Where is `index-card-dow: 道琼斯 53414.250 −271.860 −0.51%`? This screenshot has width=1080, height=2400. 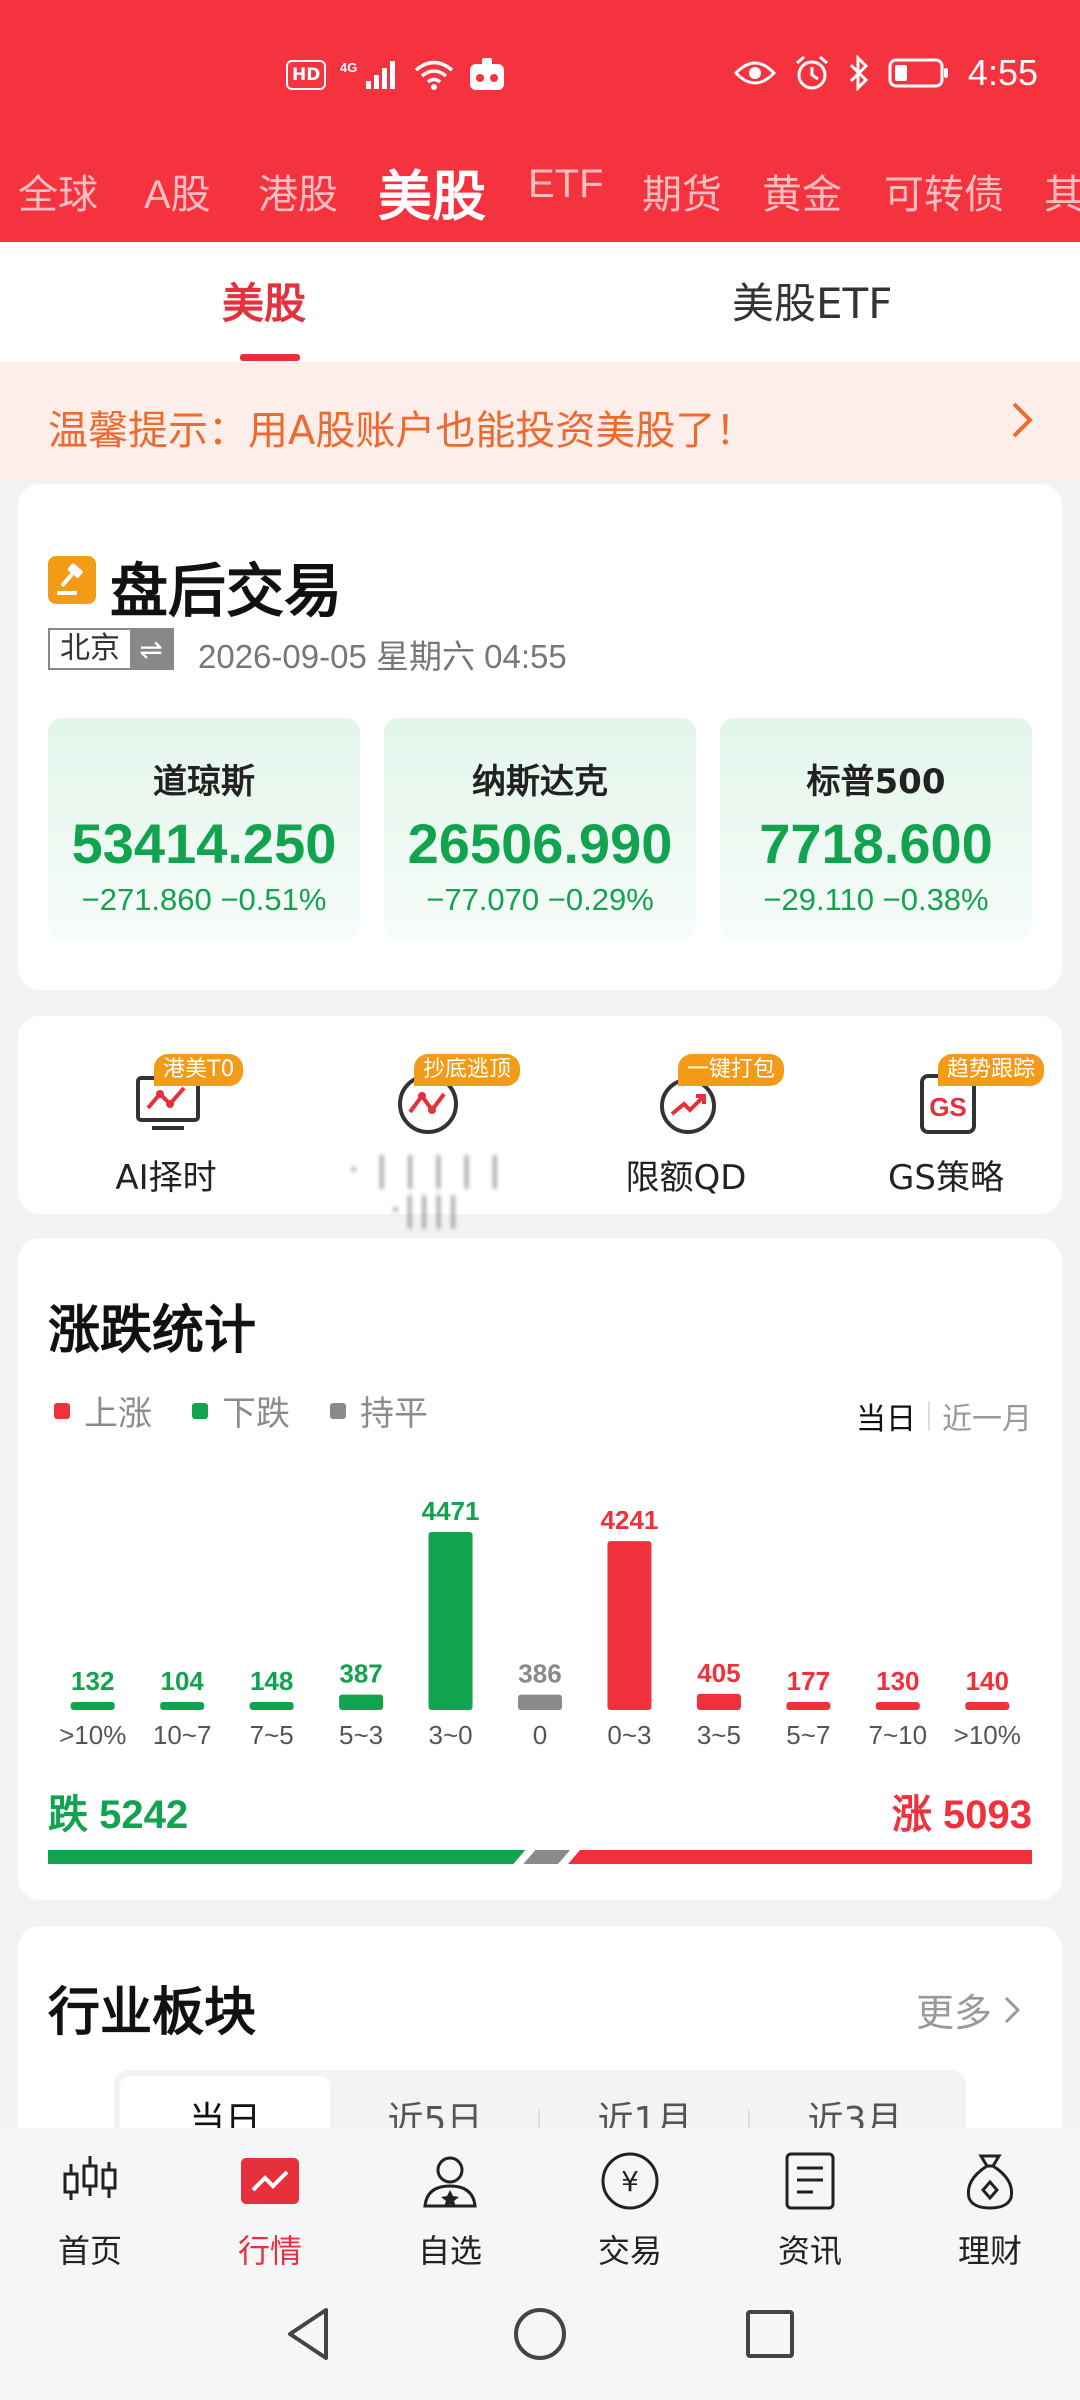 index-card-dow: 道琼斯 53414.250 −271.860 −0.51% is located at coordinates (204, 829).